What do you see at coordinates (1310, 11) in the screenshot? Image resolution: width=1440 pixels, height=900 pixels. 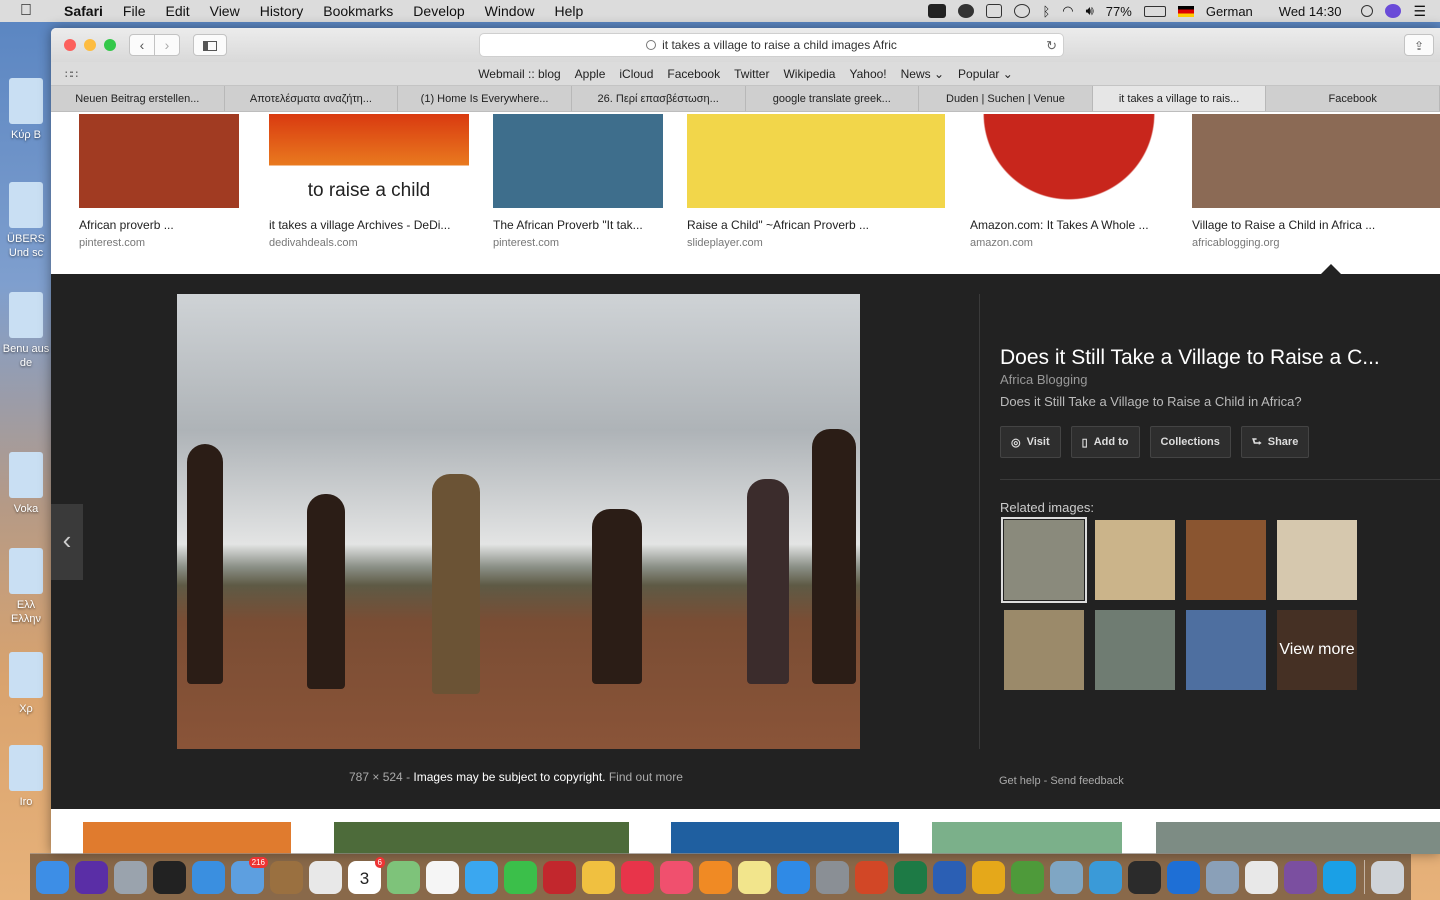 I see `clock: Wed 14:30` at bounding box center [1310, 11].